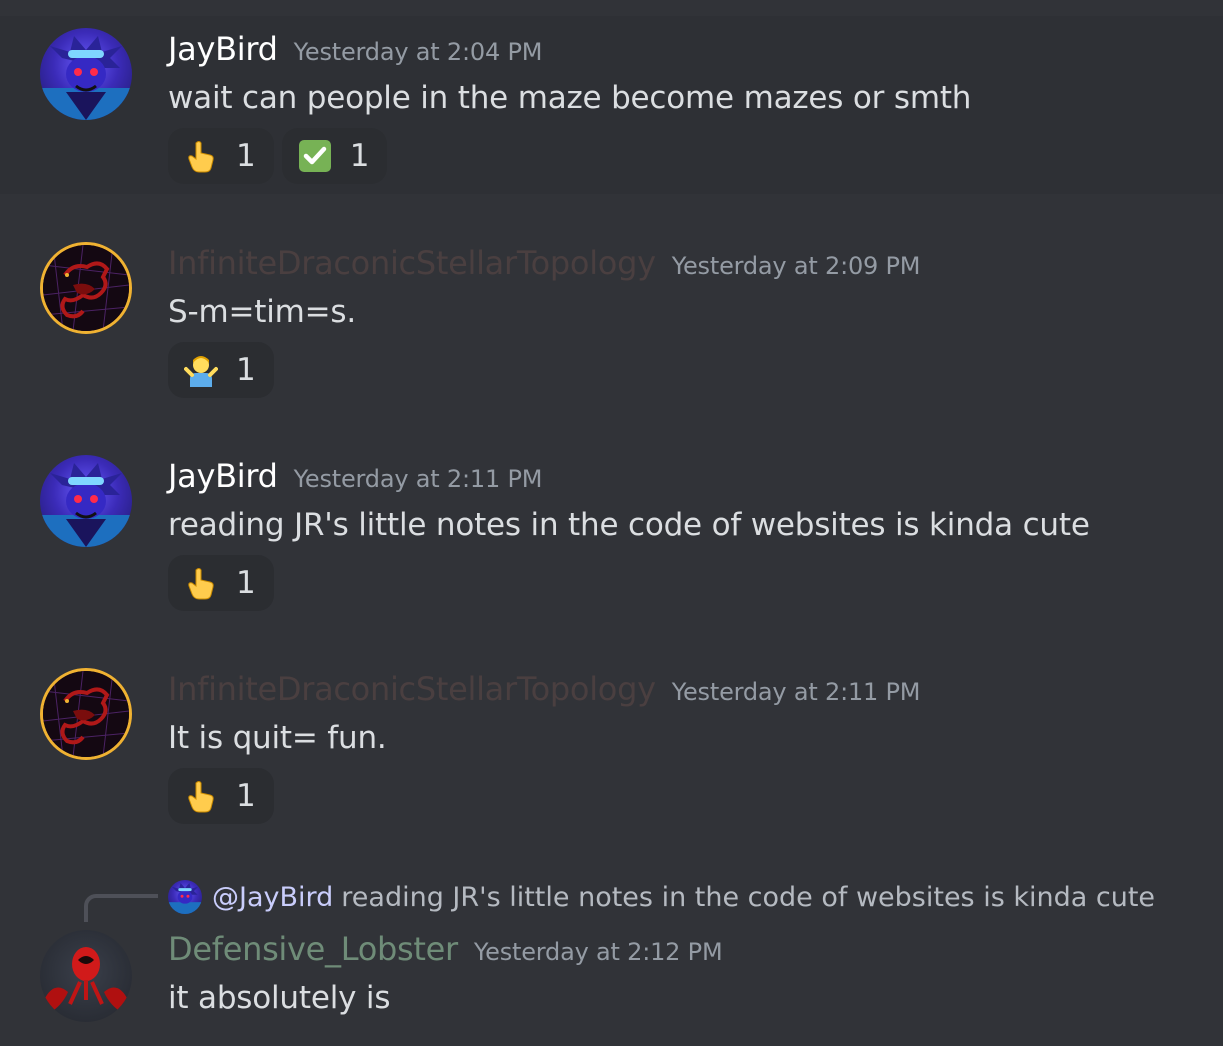 The height and width of the screenshot is (1046, 1223). I want to click on reply-avatar, so click(185, 897).